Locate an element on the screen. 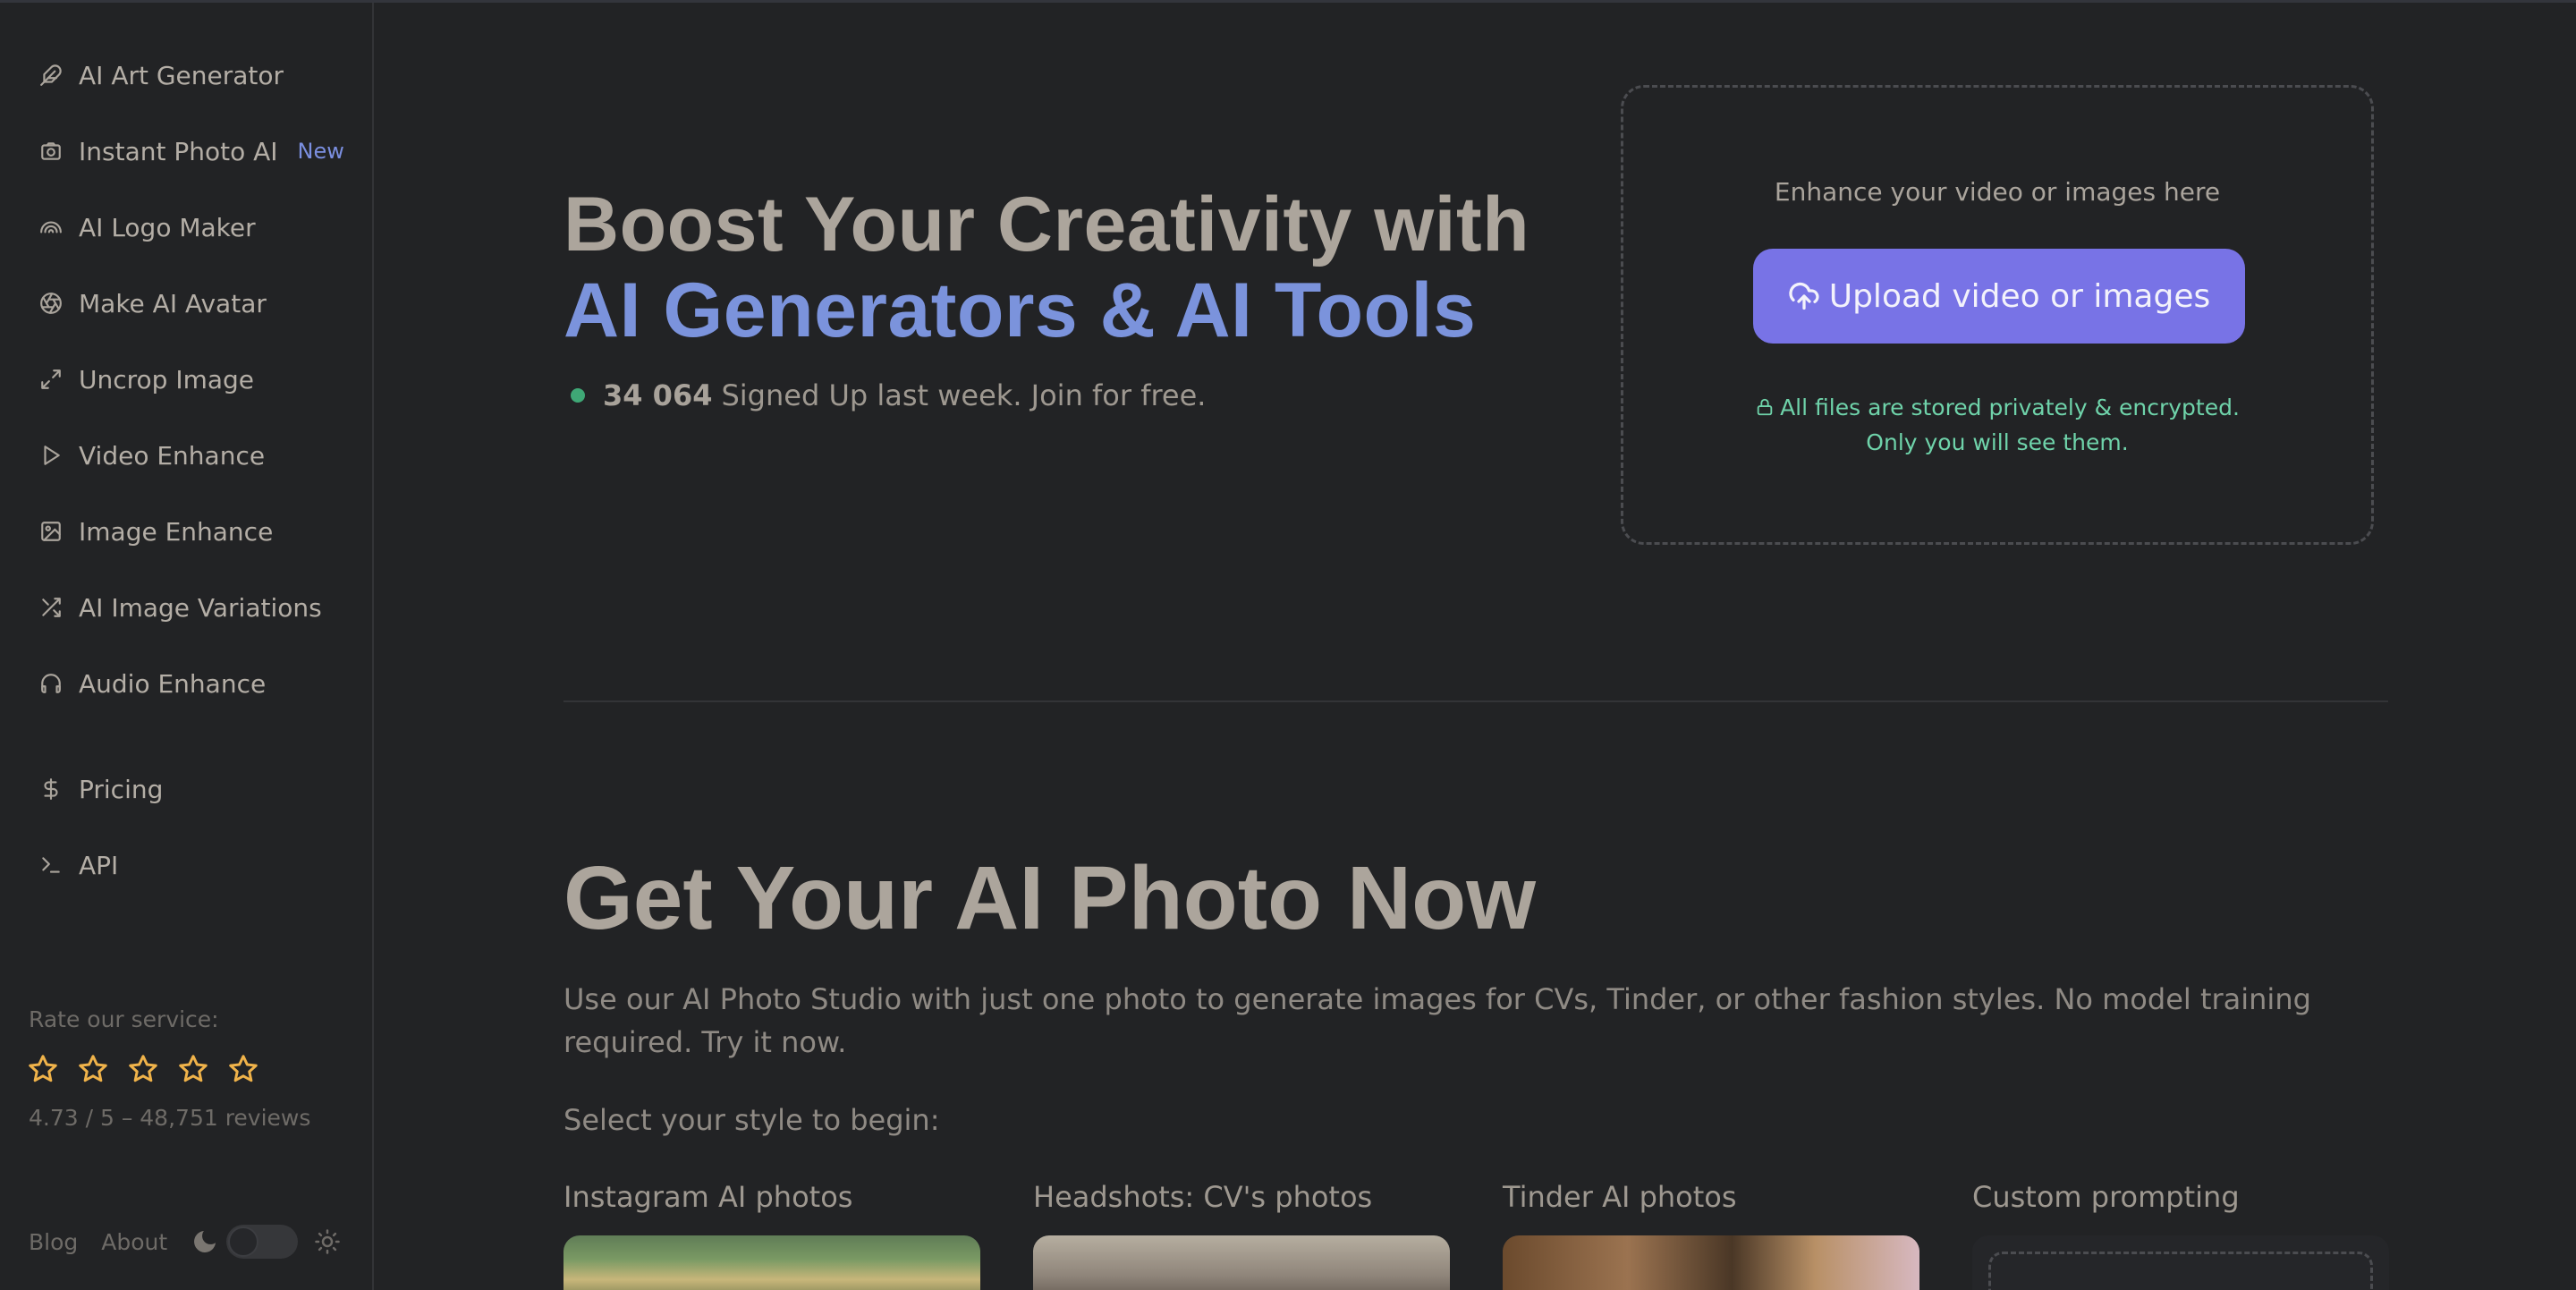  moon-icon is located at coordinates (205, 1241).